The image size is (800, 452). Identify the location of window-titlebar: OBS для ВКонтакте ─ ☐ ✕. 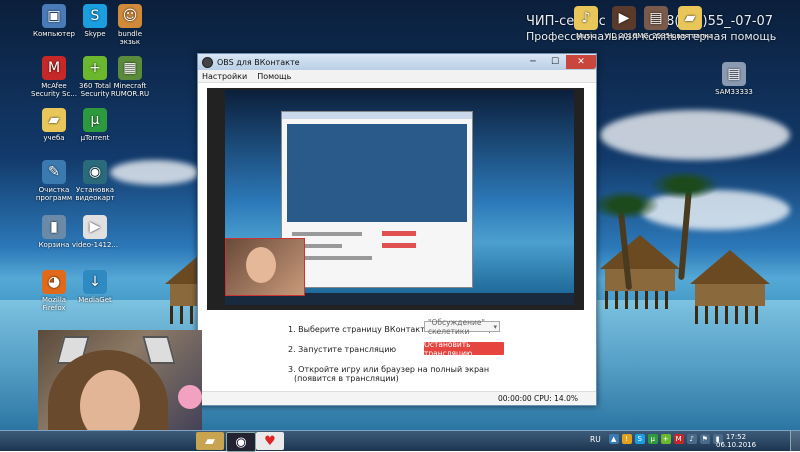
(397, 62).